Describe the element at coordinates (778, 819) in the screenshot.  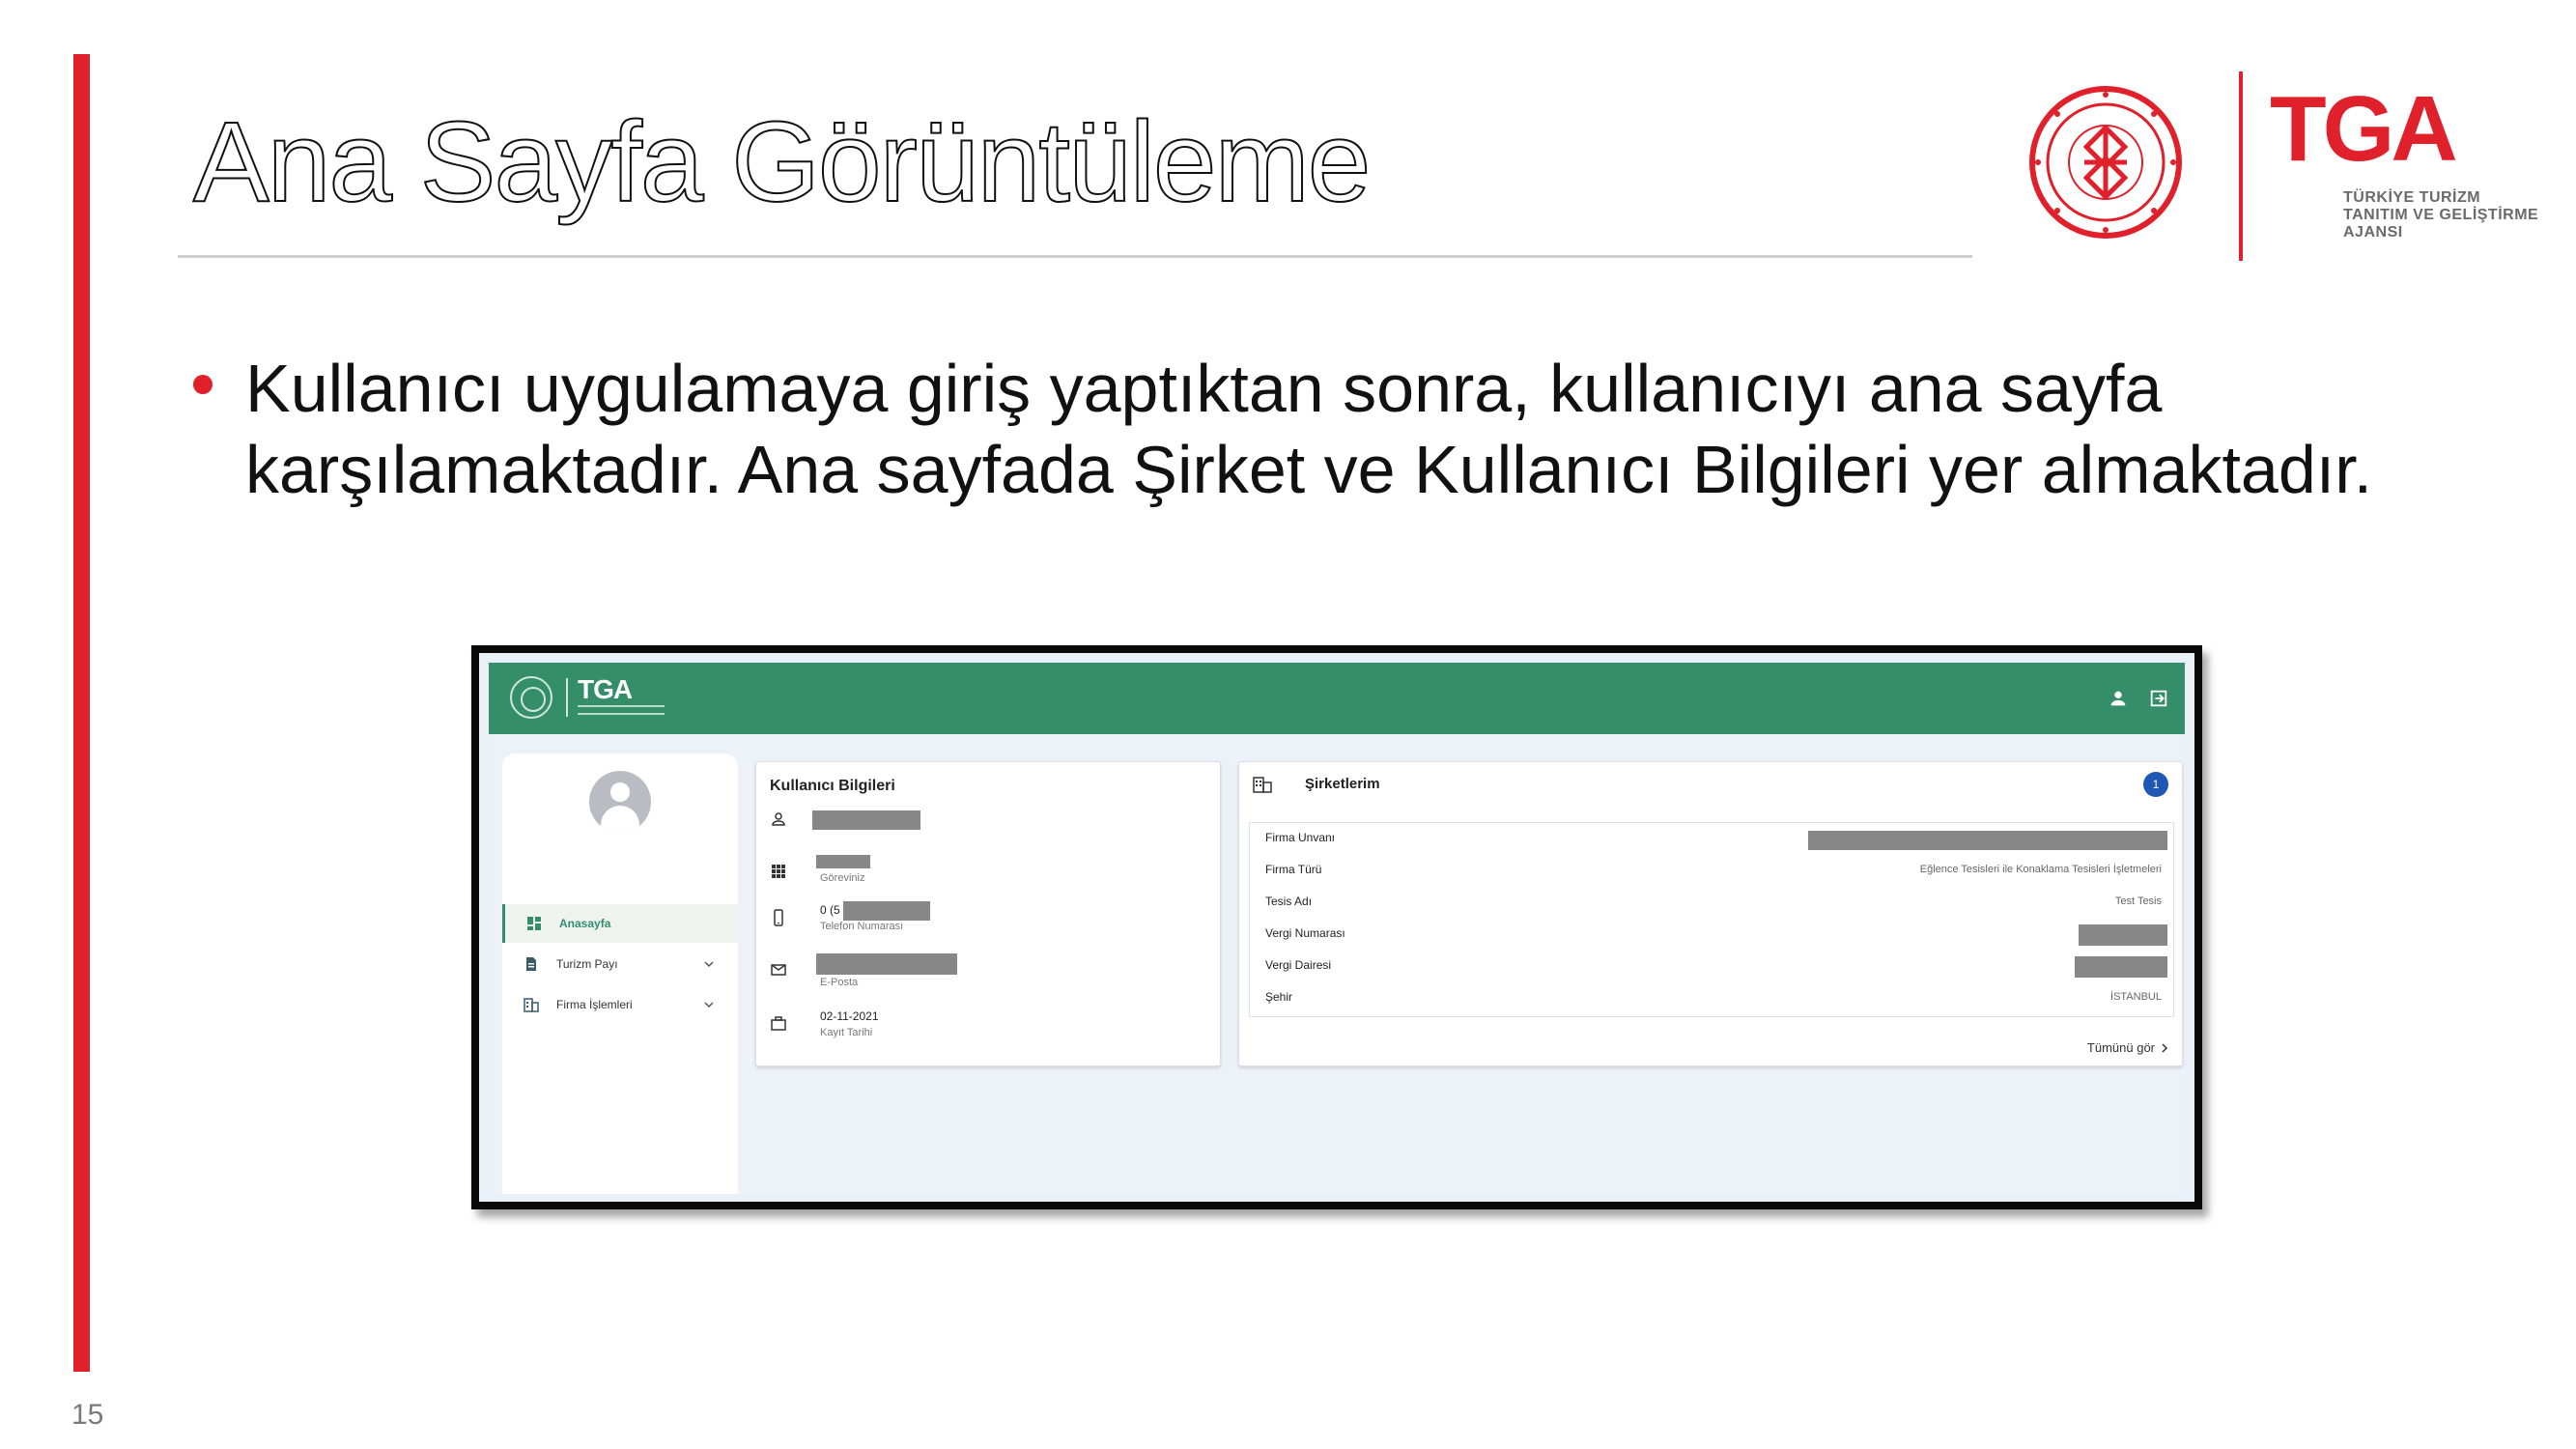
I see `person-icon` at that location.